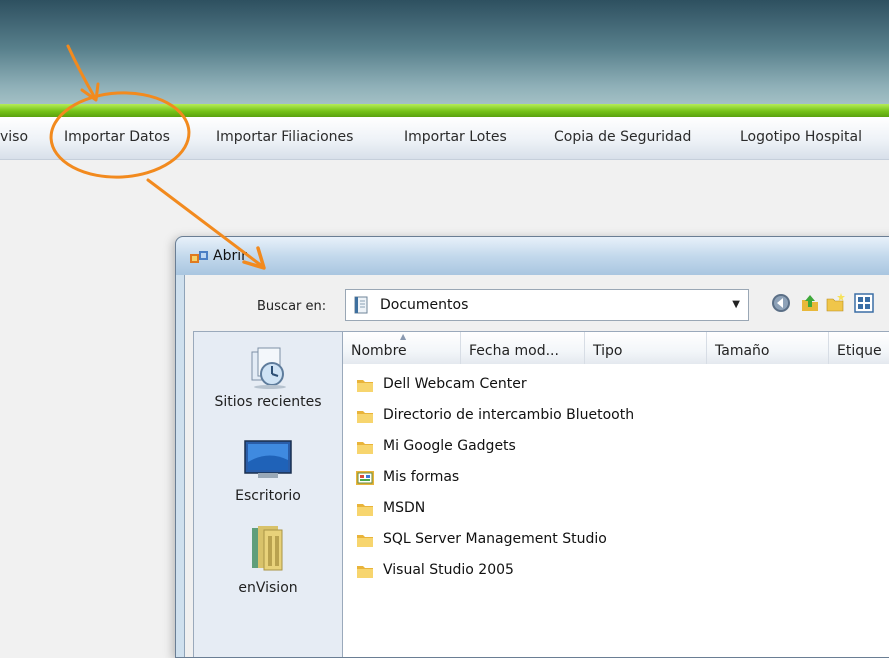  Describe the element at coordinates (836, 303) in the screenshot. I see `new-folder-icon` at that location.